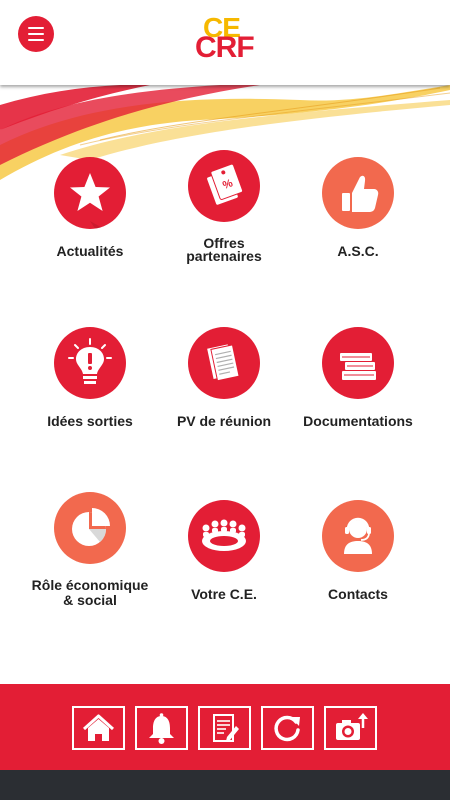 The image size is (450, 800). What do you see at coordinates (358, 366) in the screenshot?
I see `books-icon` at bounding box center [358, 366].